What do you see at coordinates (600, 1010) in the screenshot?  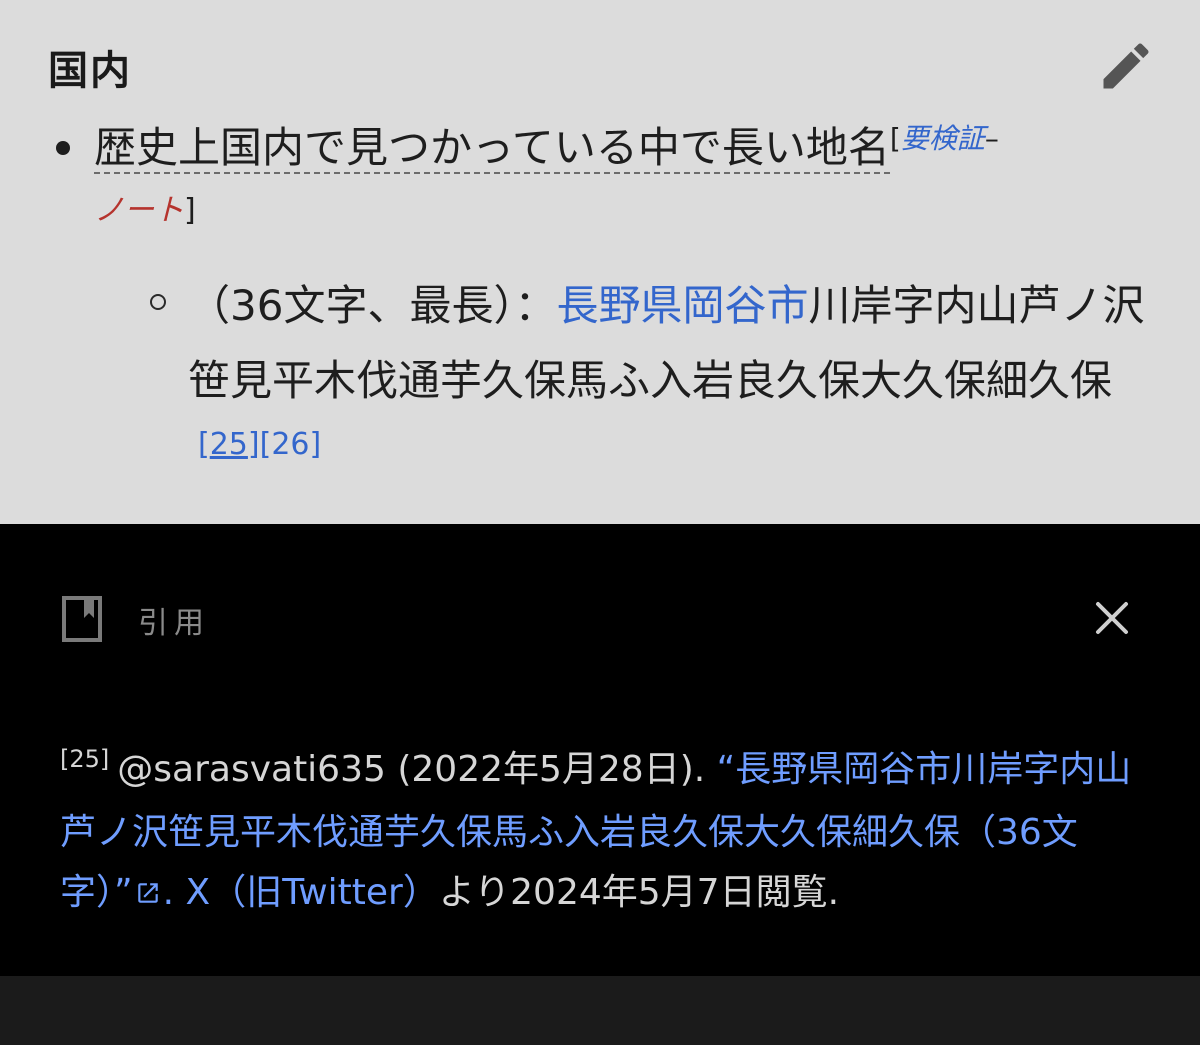 I see `bottom-bar` at bounding box center [600, 1010].